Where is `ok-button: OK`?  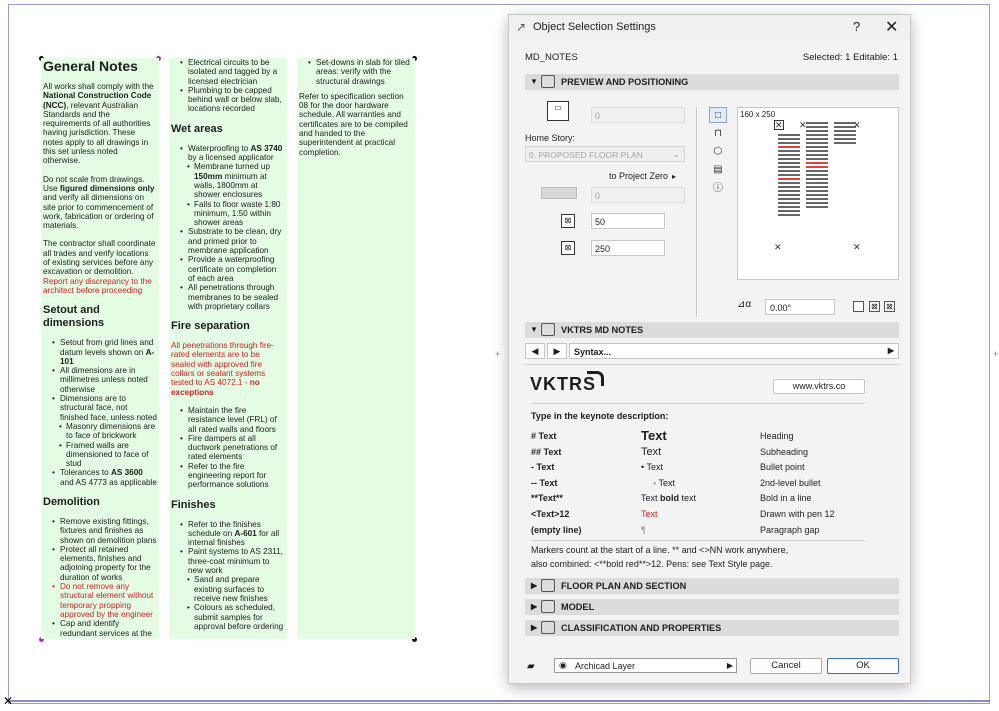 ok-button: OK is located at coordinates (863, 666).